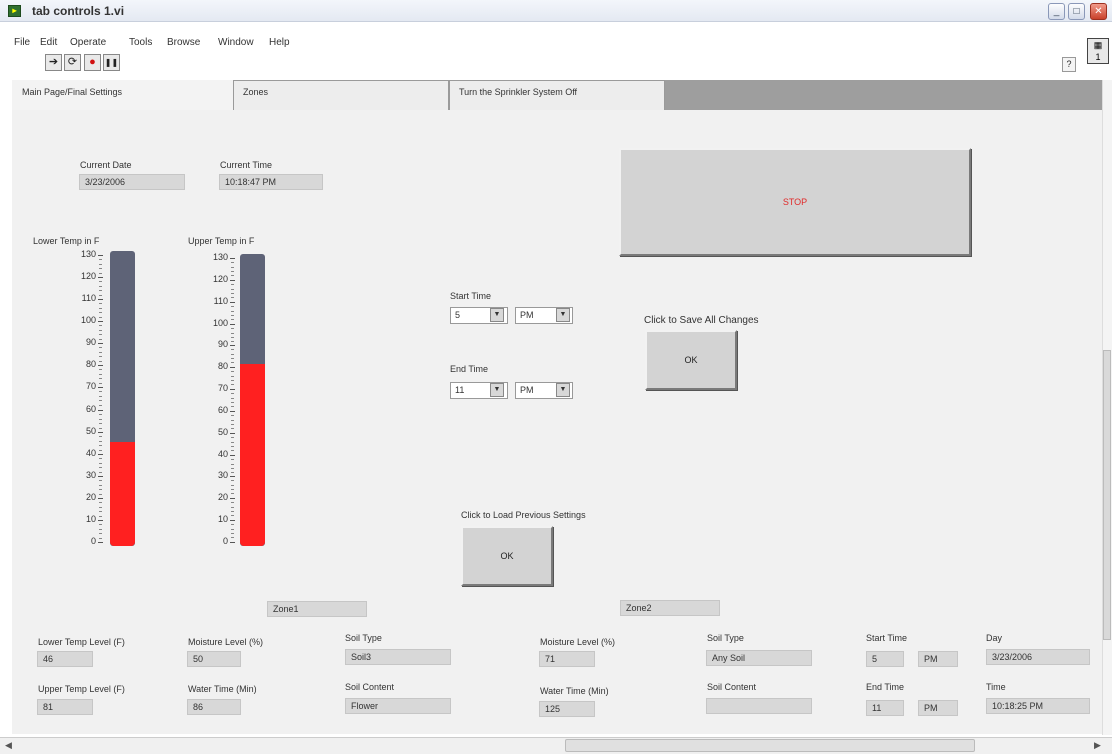 This screenshot has width=1112, height=754. What do you see at coordinates (106, 165) in the screenshot?
I see `current-date-label: Current Date` at bounding box center [106, 165].